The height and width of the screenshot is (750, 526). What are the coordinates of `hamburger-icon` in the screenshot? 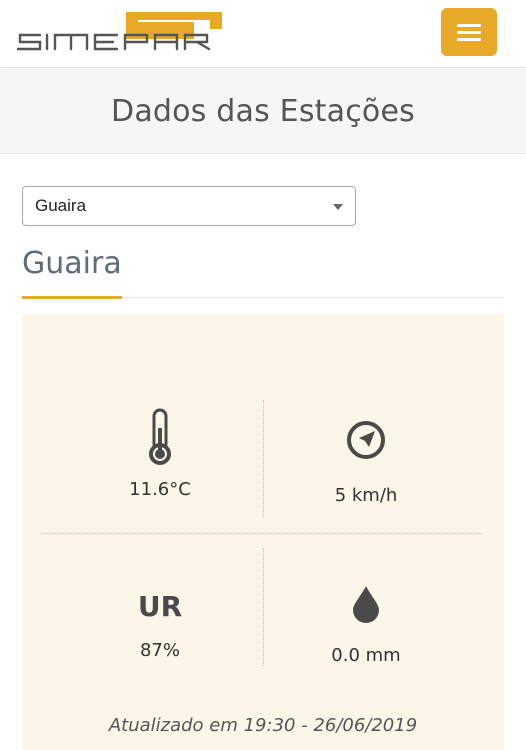 It's located at (469, 32).